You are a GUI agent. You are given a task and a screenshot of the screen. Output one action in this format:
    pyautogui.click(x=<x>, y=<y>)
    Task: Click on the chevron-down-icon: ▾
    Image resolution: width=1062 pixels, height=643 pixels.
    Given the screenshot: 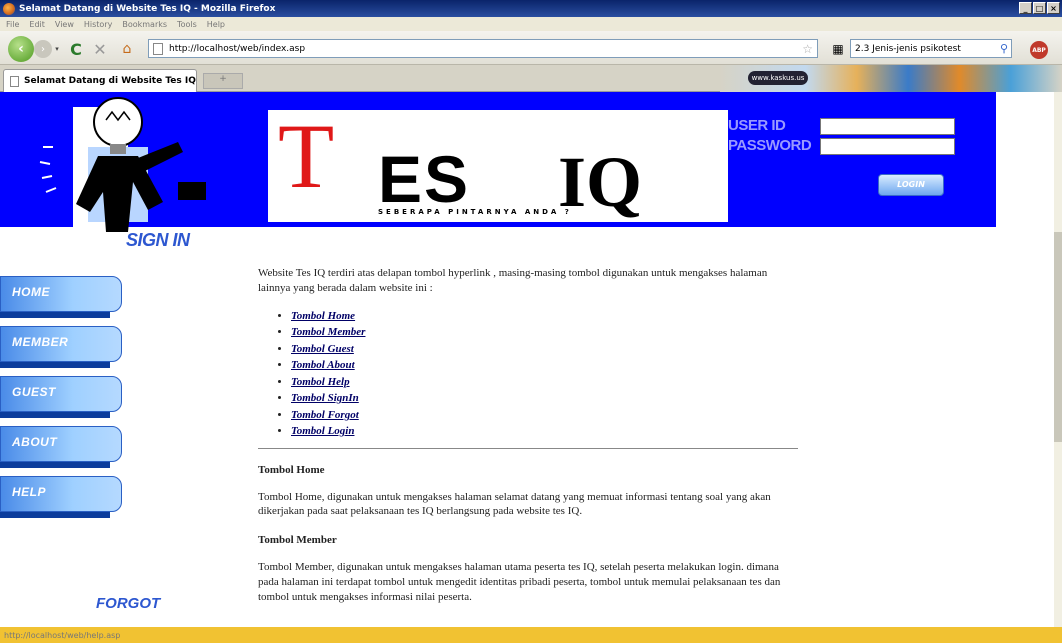 What is the action you would take?
    pyautogui.click(x=57, y=49)
    